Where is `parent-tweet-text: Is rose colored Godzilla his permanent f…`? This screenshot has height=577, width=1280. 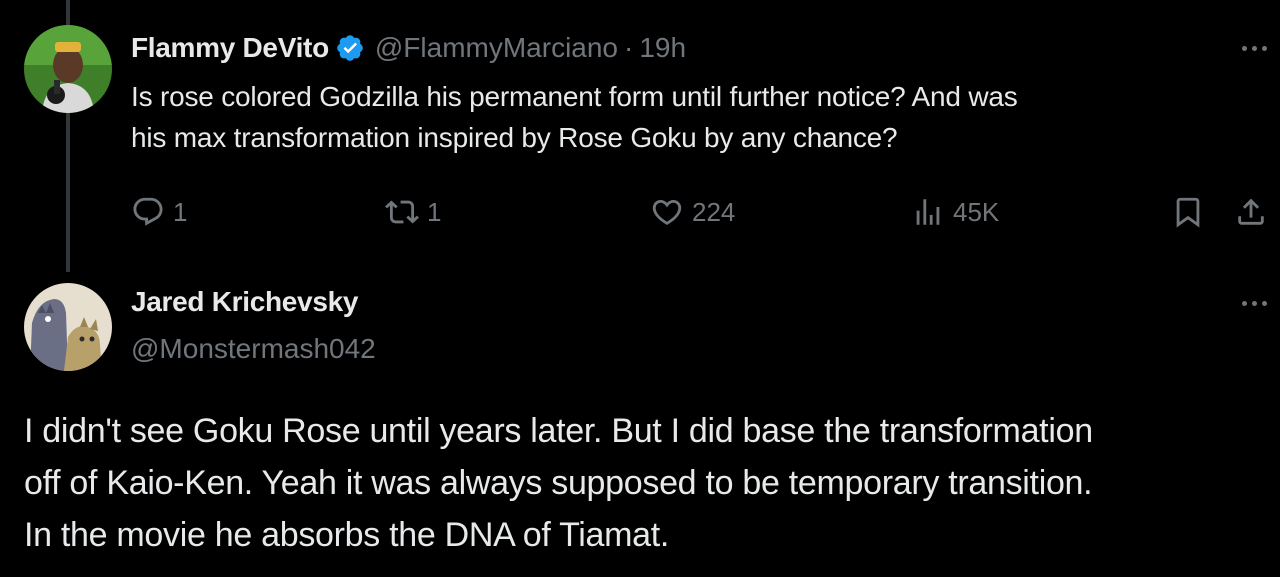 parent-tweet-text: Is rose colored Godzilla his permanent f… is located at coordinates (691, 117).